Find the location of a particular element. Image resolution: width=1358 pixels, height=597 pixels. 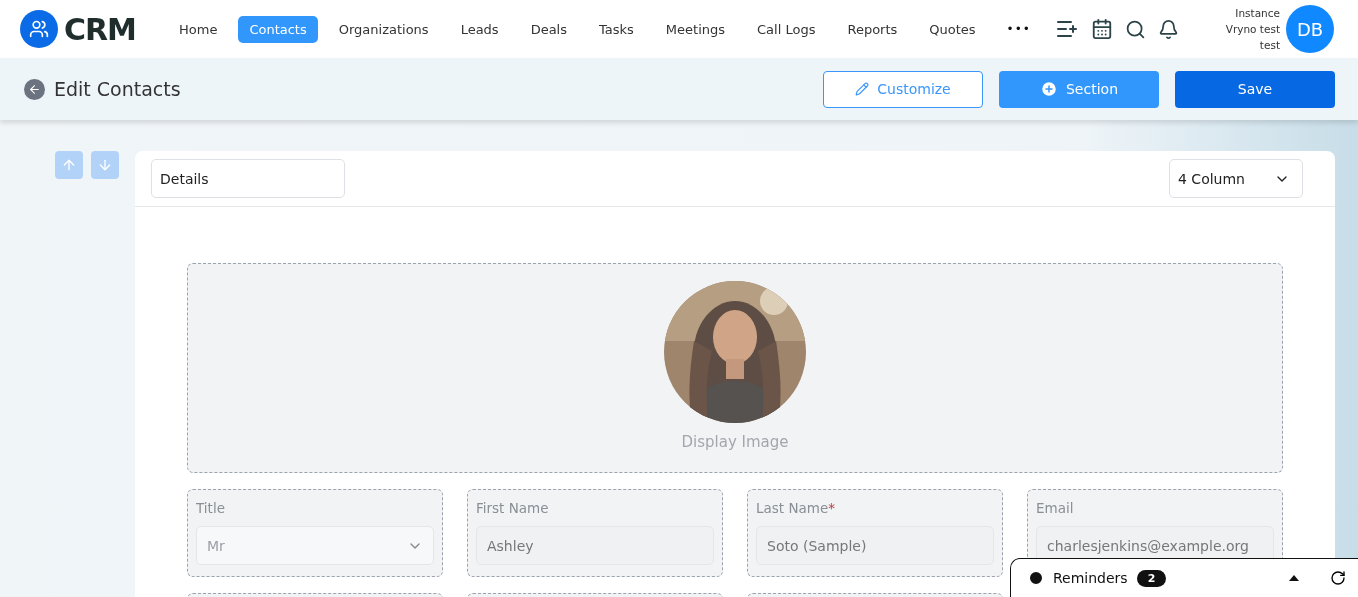

field-label: First Name is located at coordinates (513, 508).